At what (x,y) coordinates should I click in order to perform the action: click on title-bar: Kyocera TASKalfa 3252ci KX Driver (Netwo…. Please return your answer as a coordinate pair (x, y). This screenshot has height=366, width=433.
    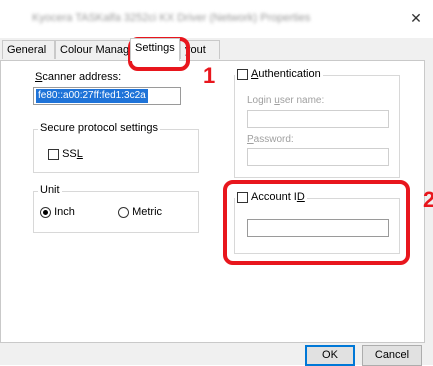
    Looking at the image, I should click on (216, 19).